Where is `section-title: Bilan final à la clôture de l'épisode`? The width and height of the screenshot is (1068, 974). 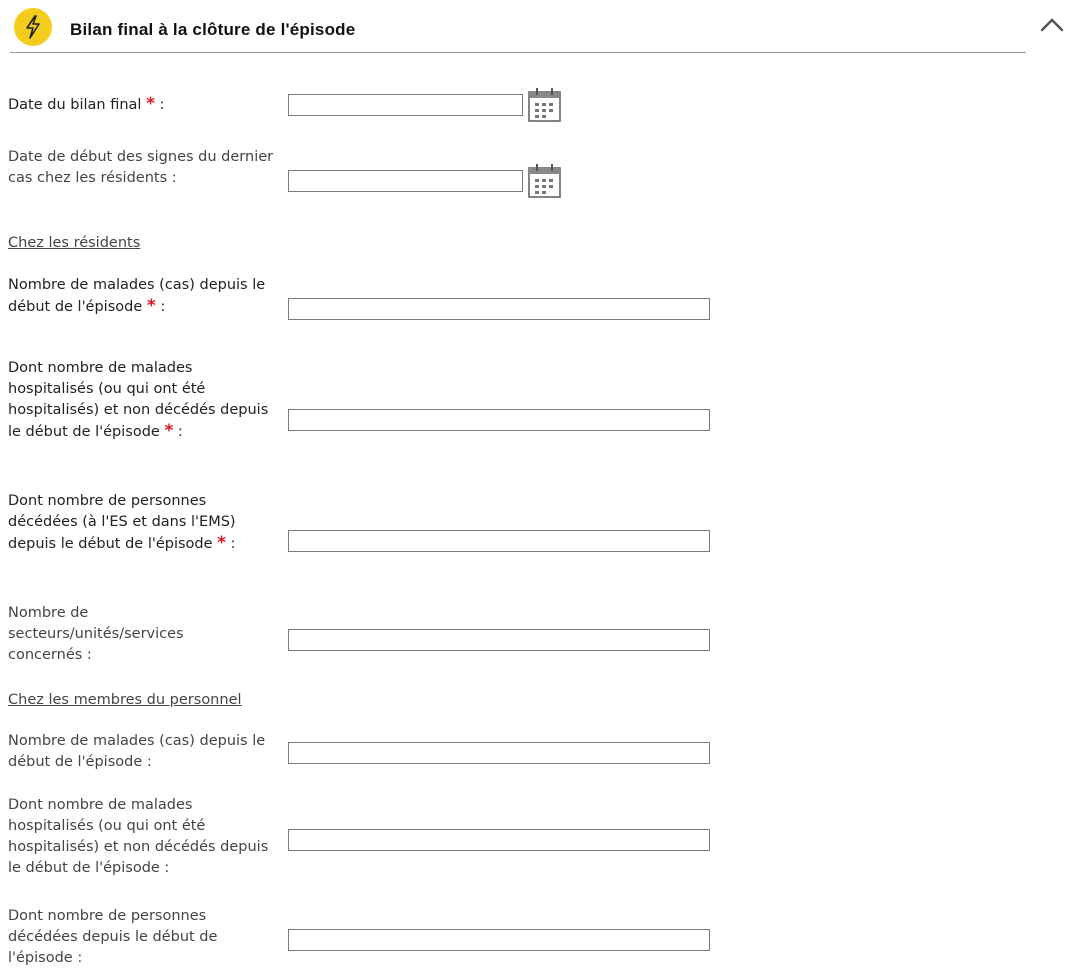
section-title: Bilan final à la clôture de l'épisode is located at coordinates (213, 29).